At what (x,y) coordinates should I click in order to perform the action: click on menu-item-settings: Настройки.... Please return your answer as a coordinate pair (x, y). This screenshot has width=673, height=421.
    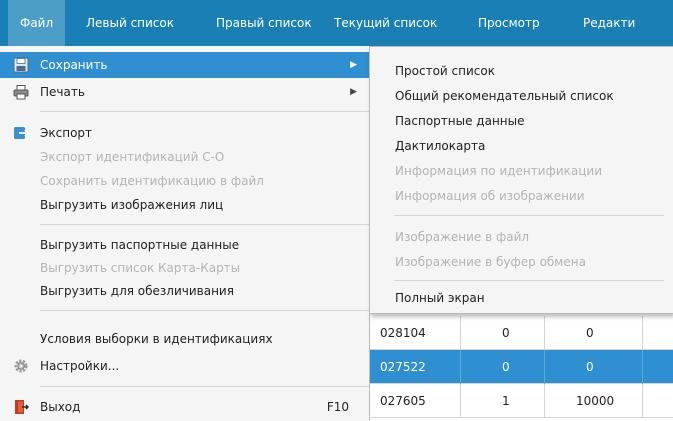
    Looking at the image, I should click on (184, 366).